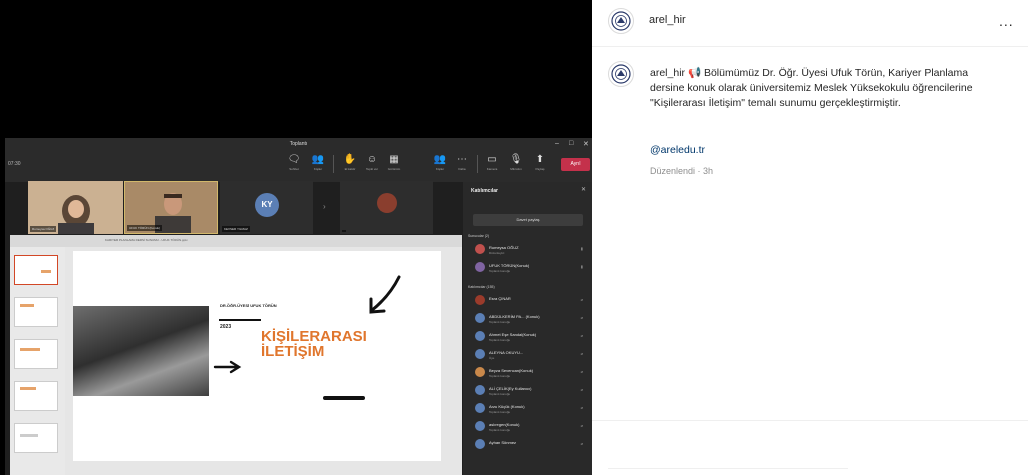 This screenshot has width=1028, height=475. I want to click on mic-icon: 🎙, so click(516, 159).